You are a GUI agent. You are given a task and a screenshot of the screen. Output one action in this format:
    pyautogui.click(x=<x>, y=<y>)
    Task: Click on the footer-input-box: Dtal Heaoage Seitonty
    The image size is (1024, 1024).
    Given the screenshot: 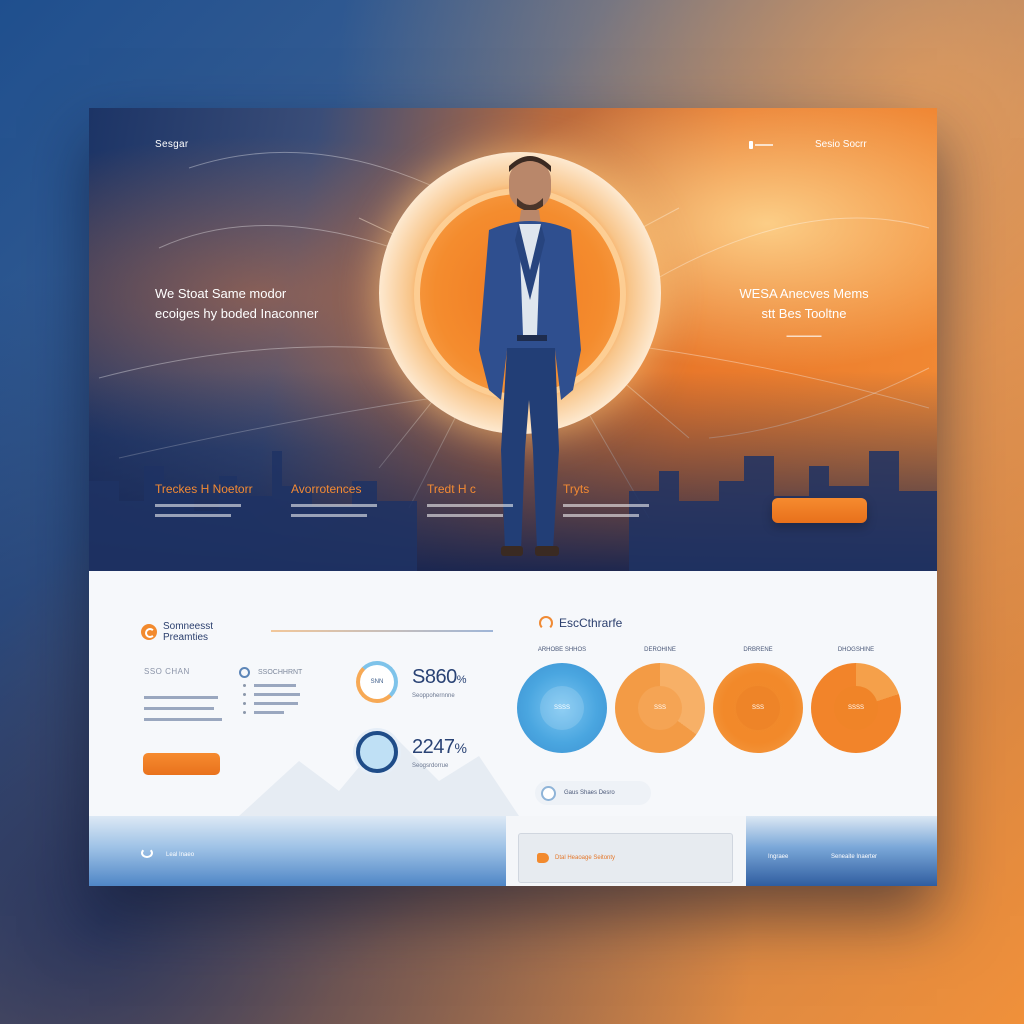 What is the action you would take?
    pyautogui.click(x=625, y=858)
    